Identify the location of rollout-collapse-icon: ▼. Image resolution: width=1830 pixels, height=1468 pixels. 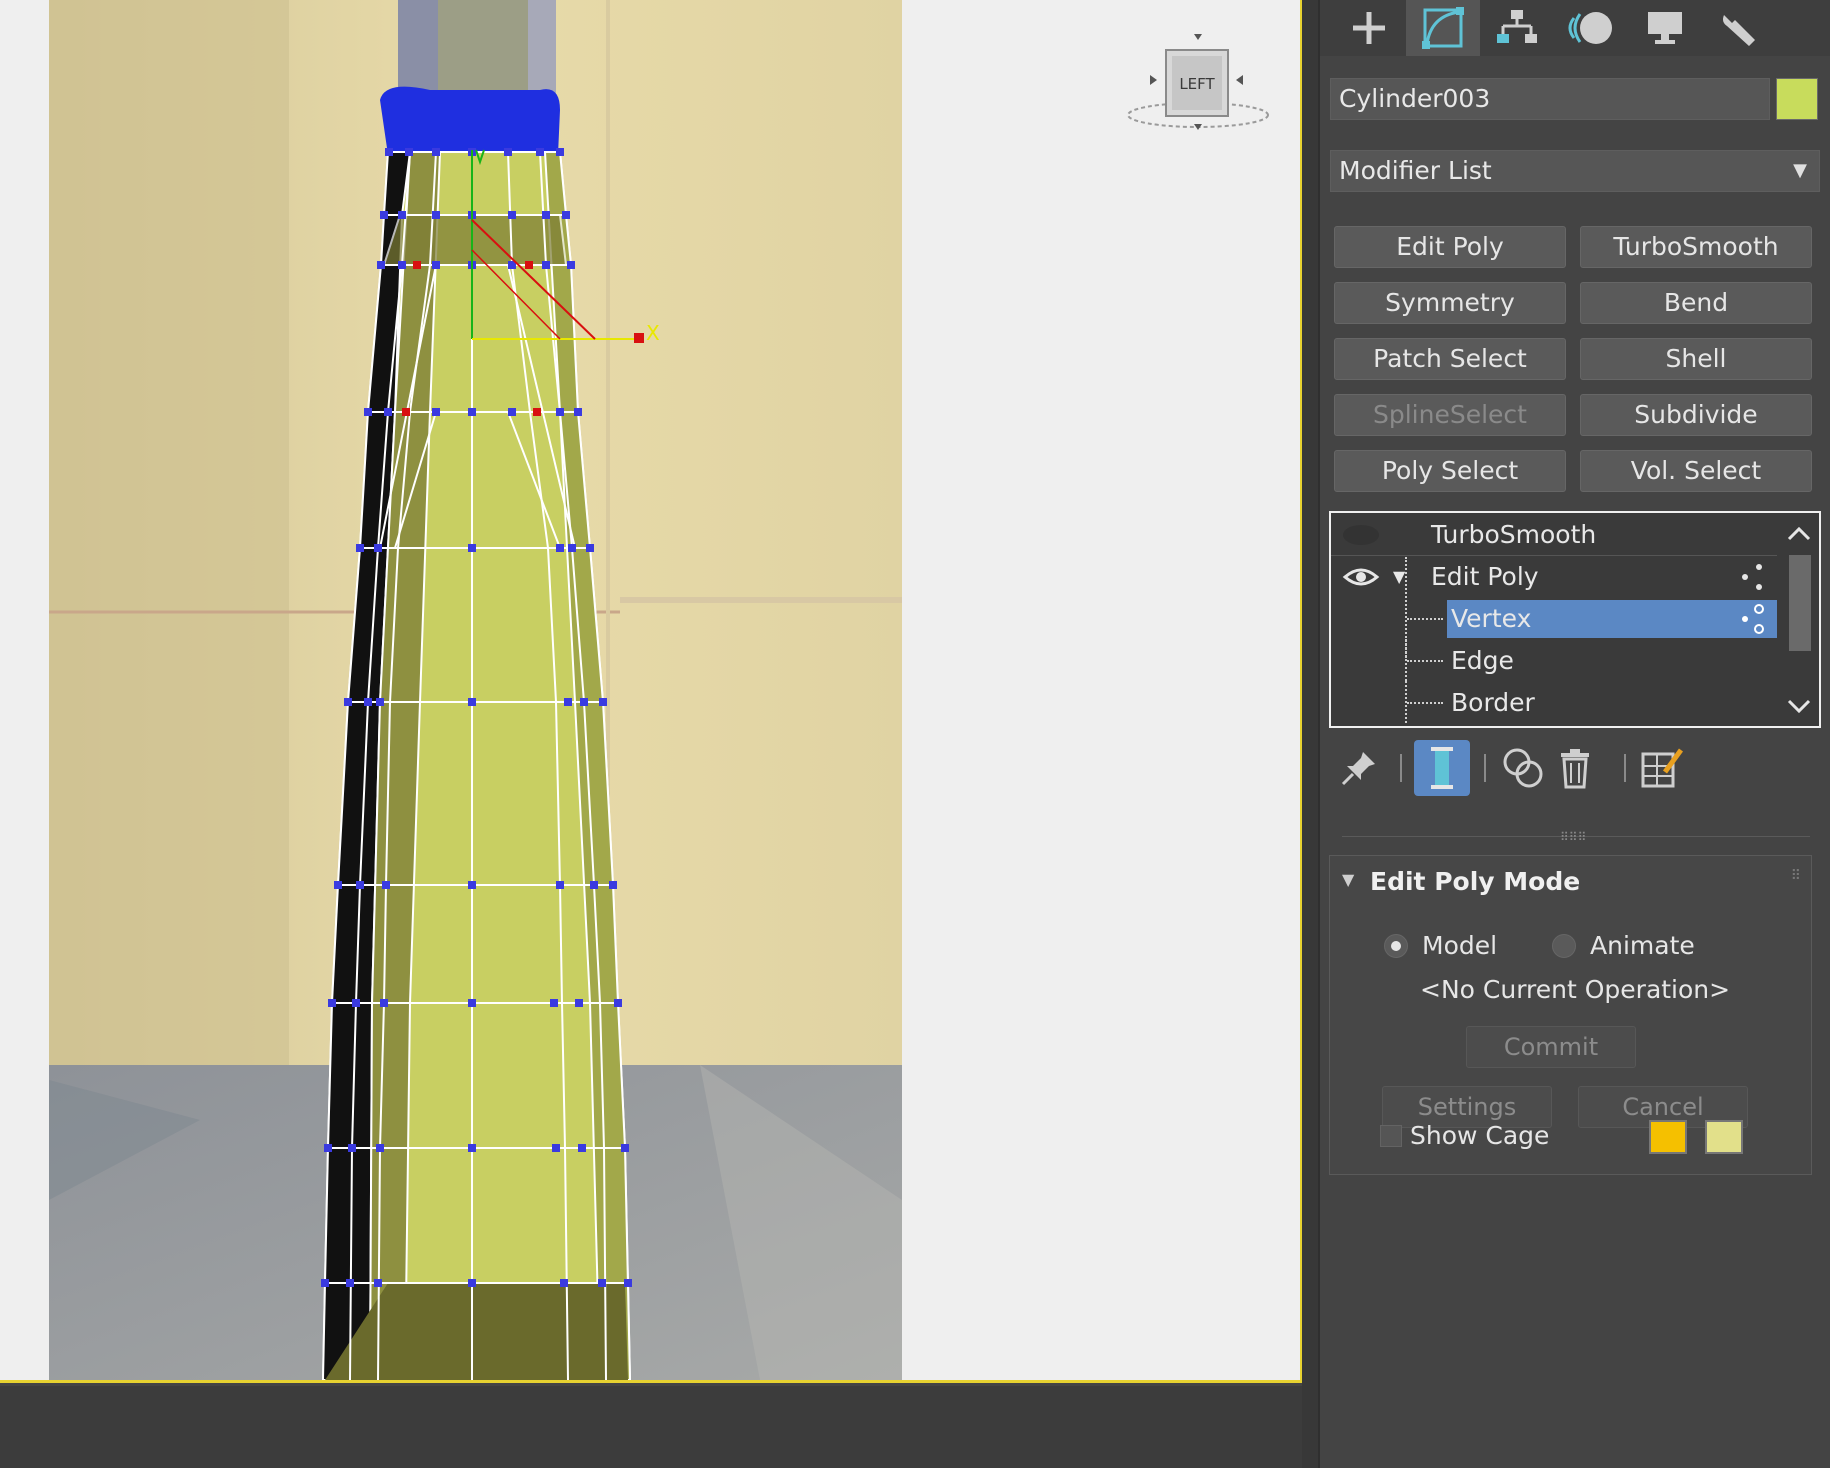
(1348, 879).